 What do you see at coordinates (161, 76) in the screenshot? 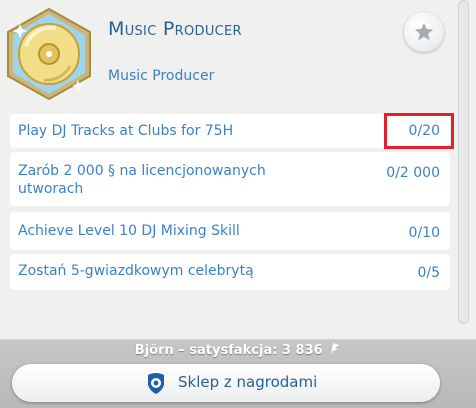
I see `career-subtitle: Music Producer` at bounding box center [161, 76].